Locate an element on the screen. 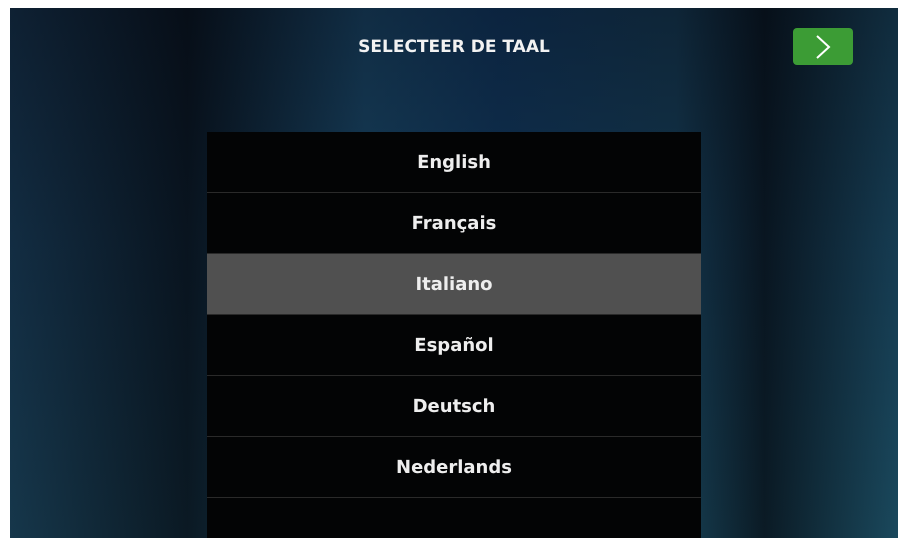 This screenshot has height=538, width=898. language-option: Français is located at coordinates (454, 223).